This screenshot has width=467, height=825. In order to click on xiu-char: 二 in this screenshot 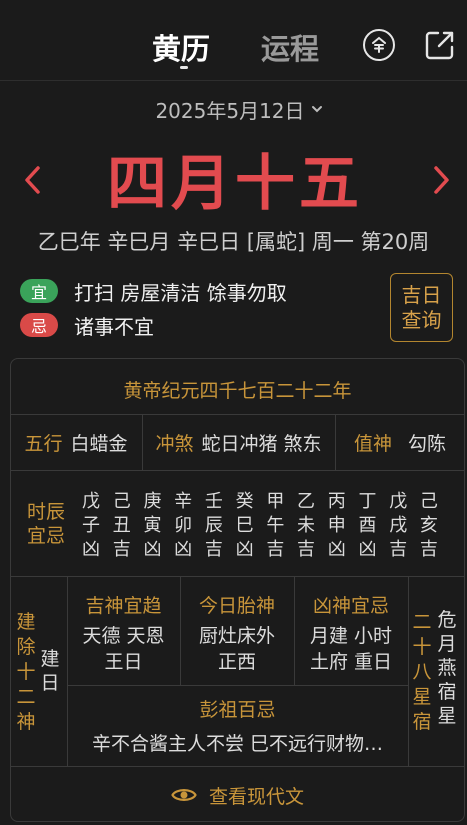, I will do `click(422, 621)`.